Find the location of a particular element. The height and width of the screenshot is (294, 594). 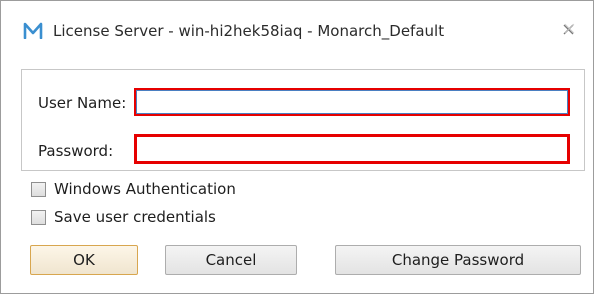

windows-authentication-option: Windows Authentication is located at coordinates (133, 189).